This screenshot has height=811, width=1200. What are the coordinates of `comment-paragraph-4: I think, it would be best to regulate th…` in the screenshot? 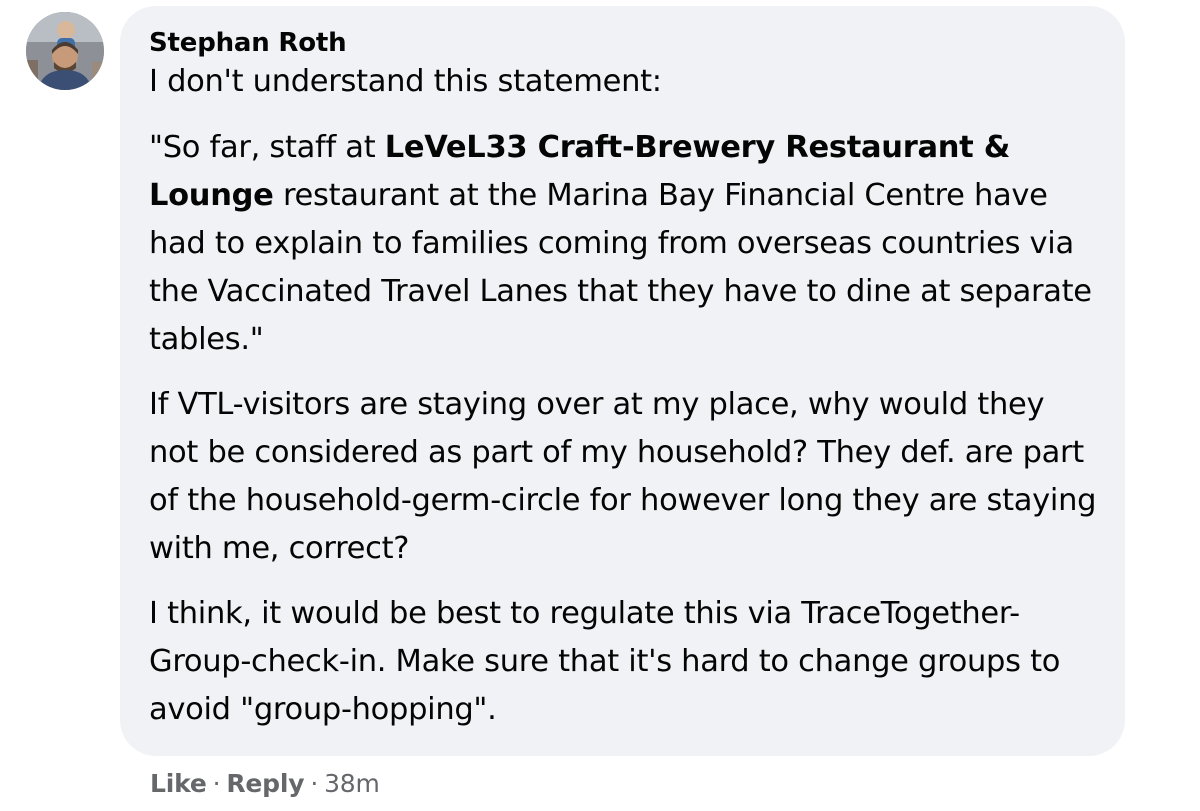 It's located at (605, 661).